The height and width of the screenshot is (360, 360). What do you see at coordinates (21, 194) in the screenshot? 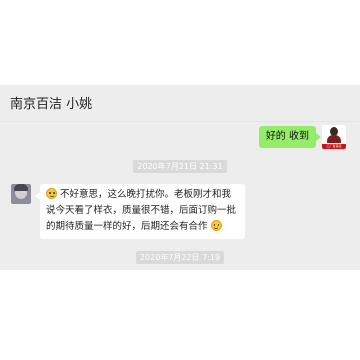
I see `contact-avatar` at bounding box center [21, 194].